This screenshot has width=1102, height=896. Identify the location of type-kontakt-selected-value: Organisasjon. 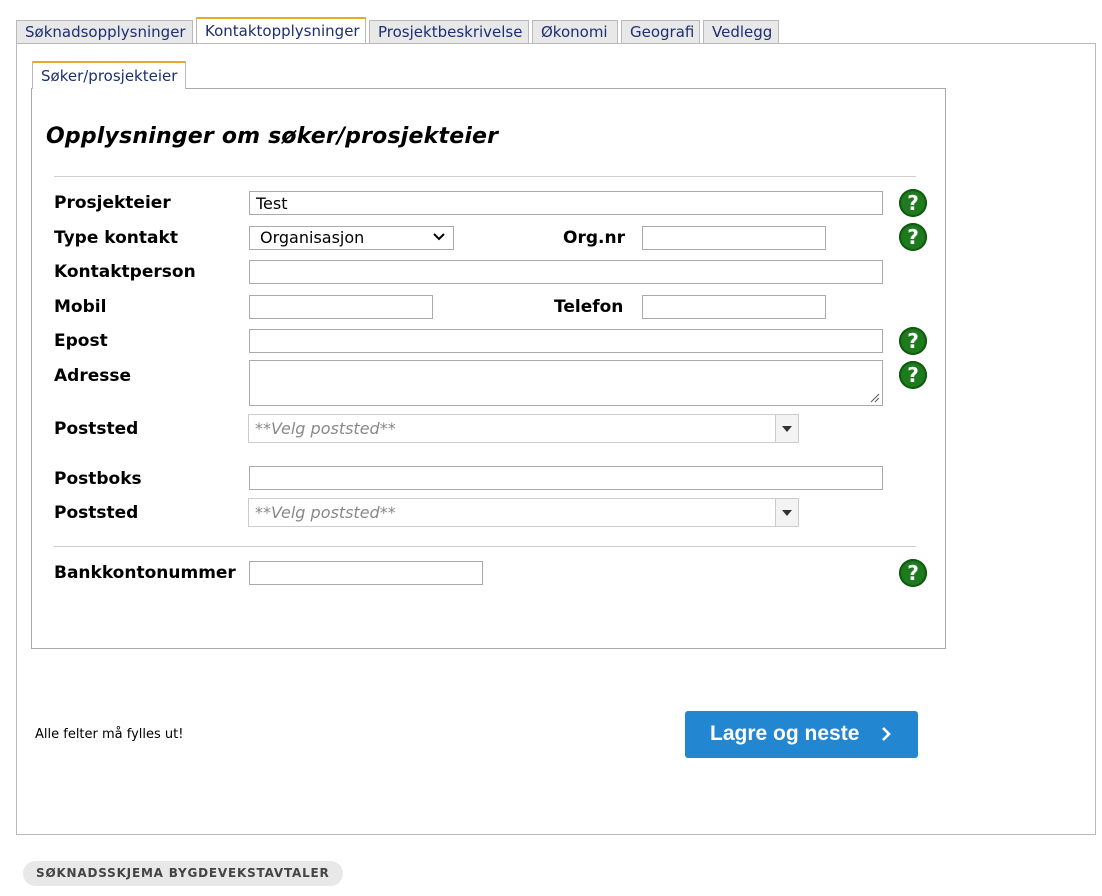
(312, 237).